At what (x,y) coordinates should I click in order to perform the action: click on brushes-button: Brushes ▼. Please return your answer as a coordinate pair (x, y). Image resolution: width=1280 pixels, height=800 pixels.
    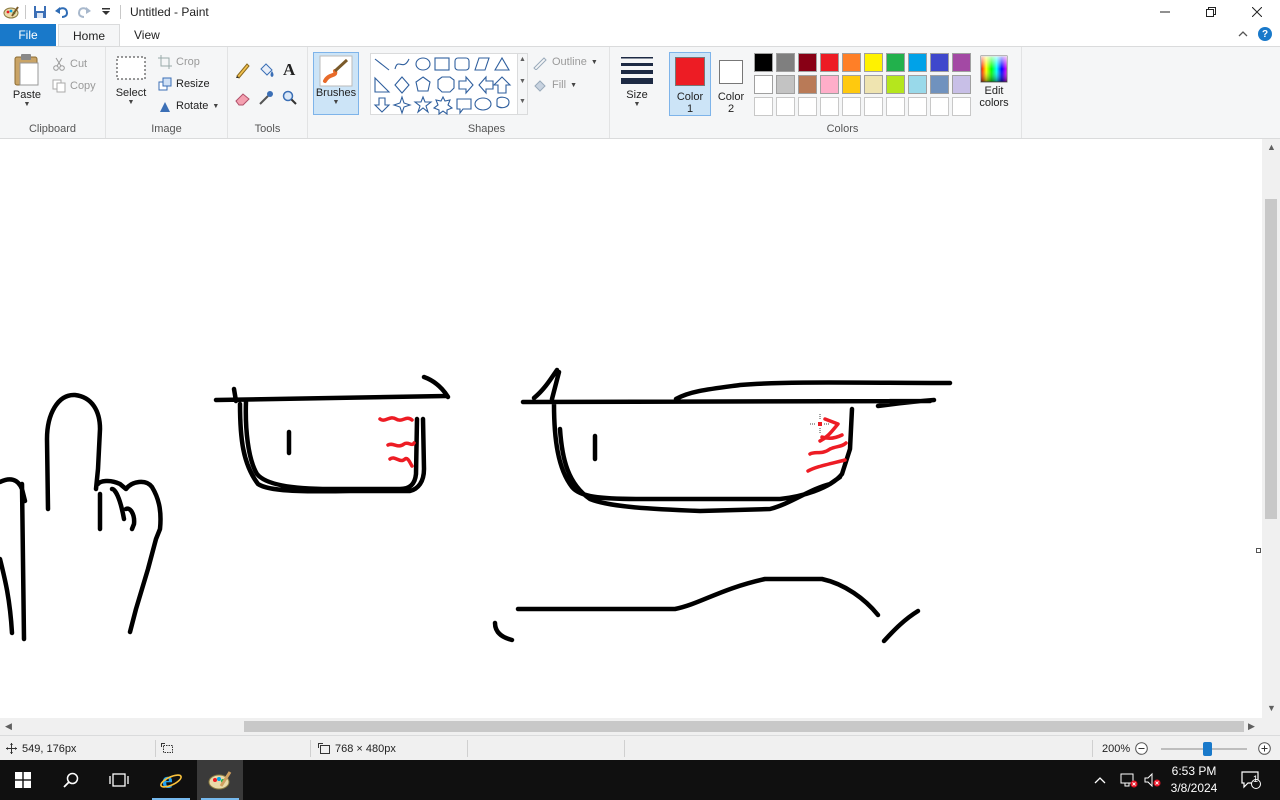
    Looking at the image, I should click on (336, 83).